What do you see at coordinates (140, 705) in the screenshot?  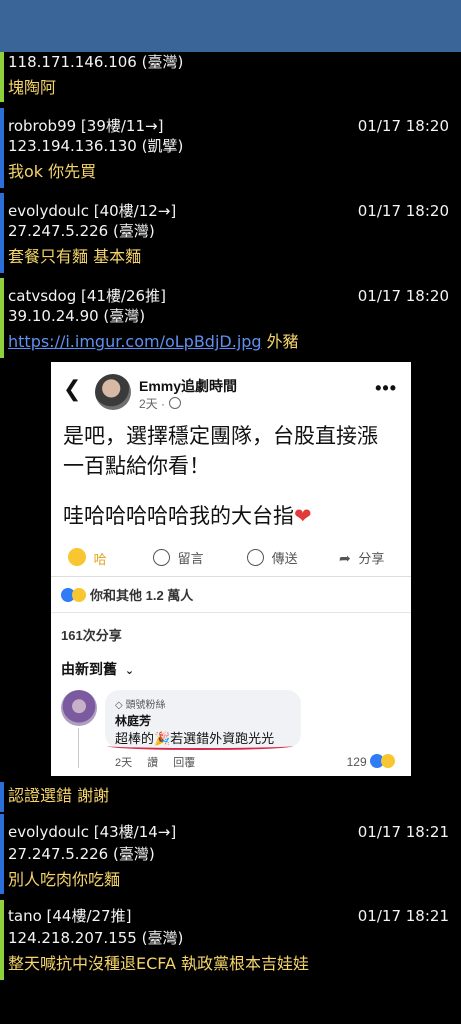 I see `fan-badge: ◇ 頭號粉絲` at bounding box center [140, 705].